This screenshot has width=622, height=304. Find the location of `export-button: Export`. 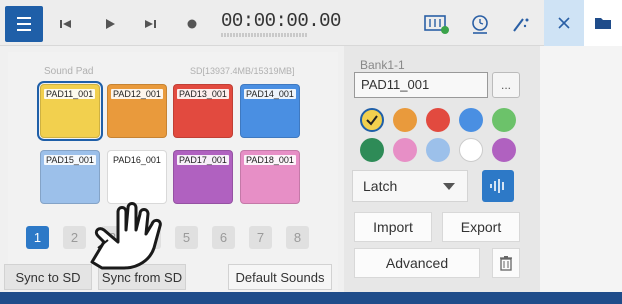

export-button: Export is located at coordinates (481, 227).